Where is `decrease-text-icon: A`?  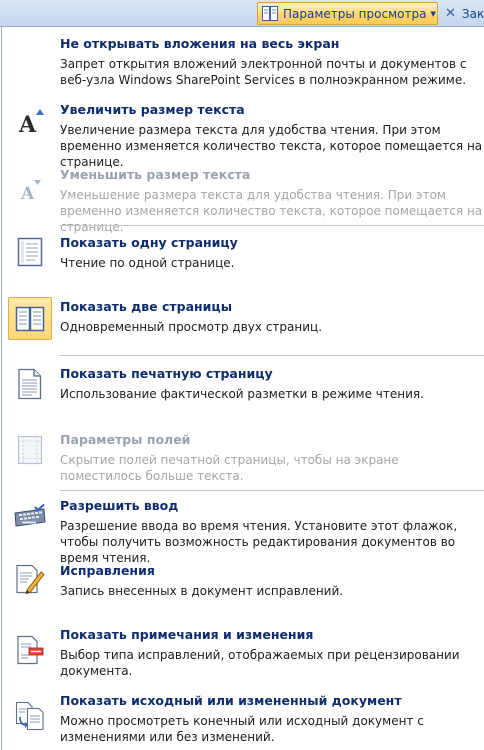
decrease-text-icon: A is located at coordinates (30, 189).